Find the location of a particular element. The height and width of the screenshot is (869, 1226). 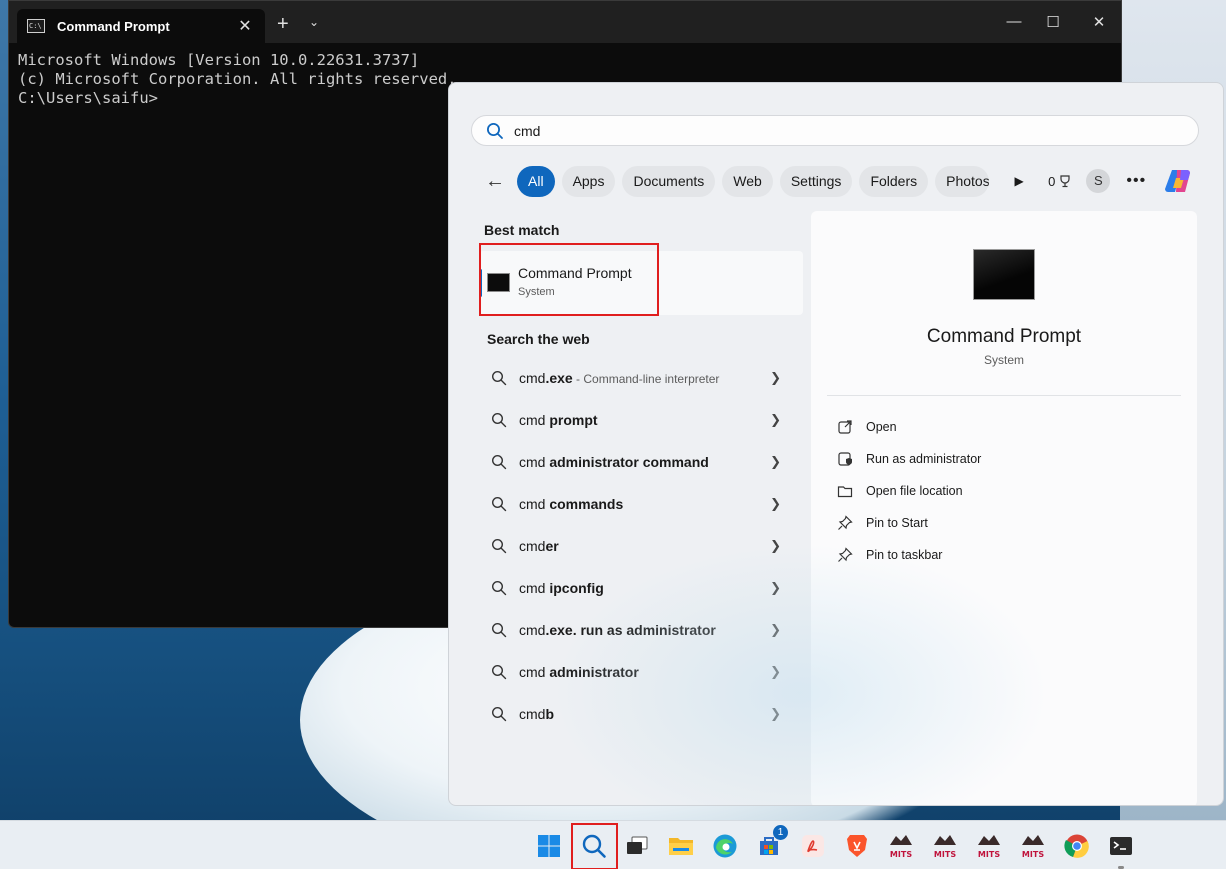

avatar: S is located at coordinates (1098, 181).